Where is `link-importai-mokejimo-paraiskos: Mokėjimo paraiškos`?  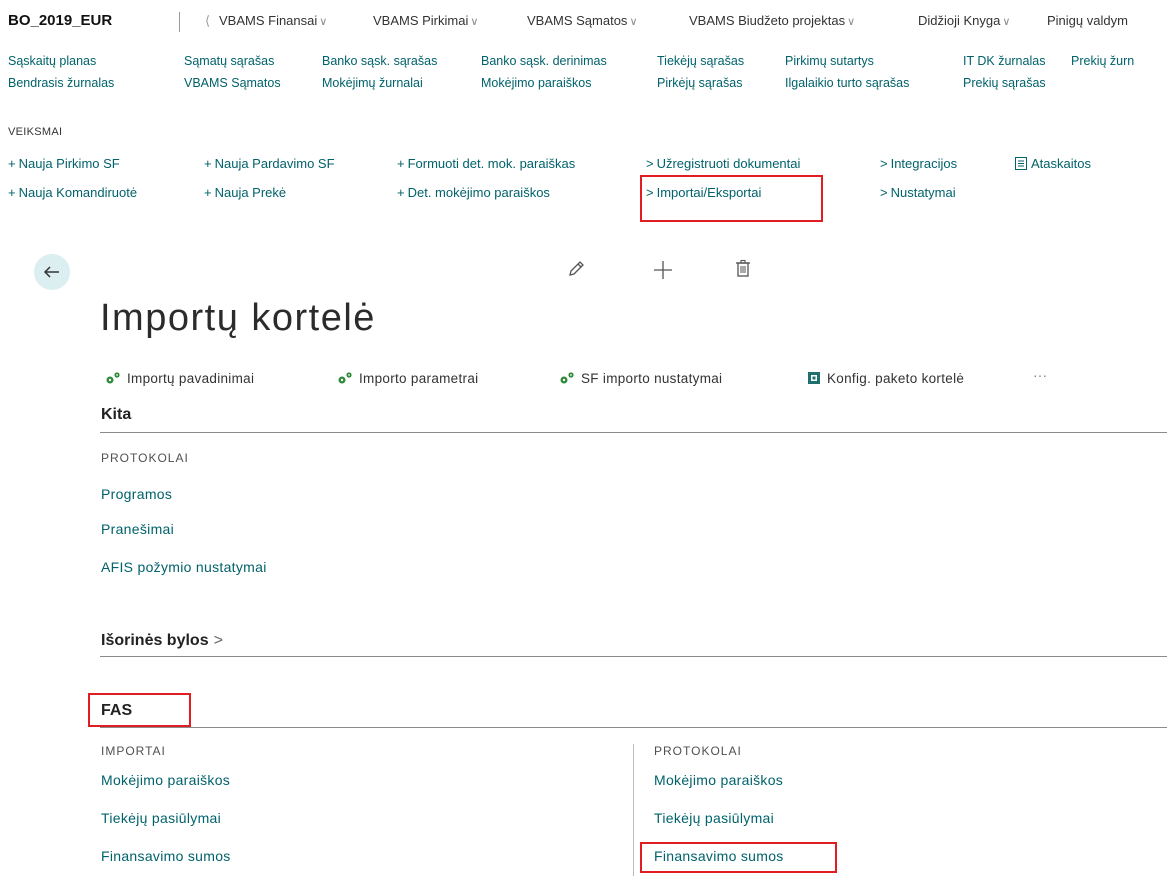
link-importai-mokejimo-paraiskos: Mokėjimo paraiškos is located at coordinates (165, 780).